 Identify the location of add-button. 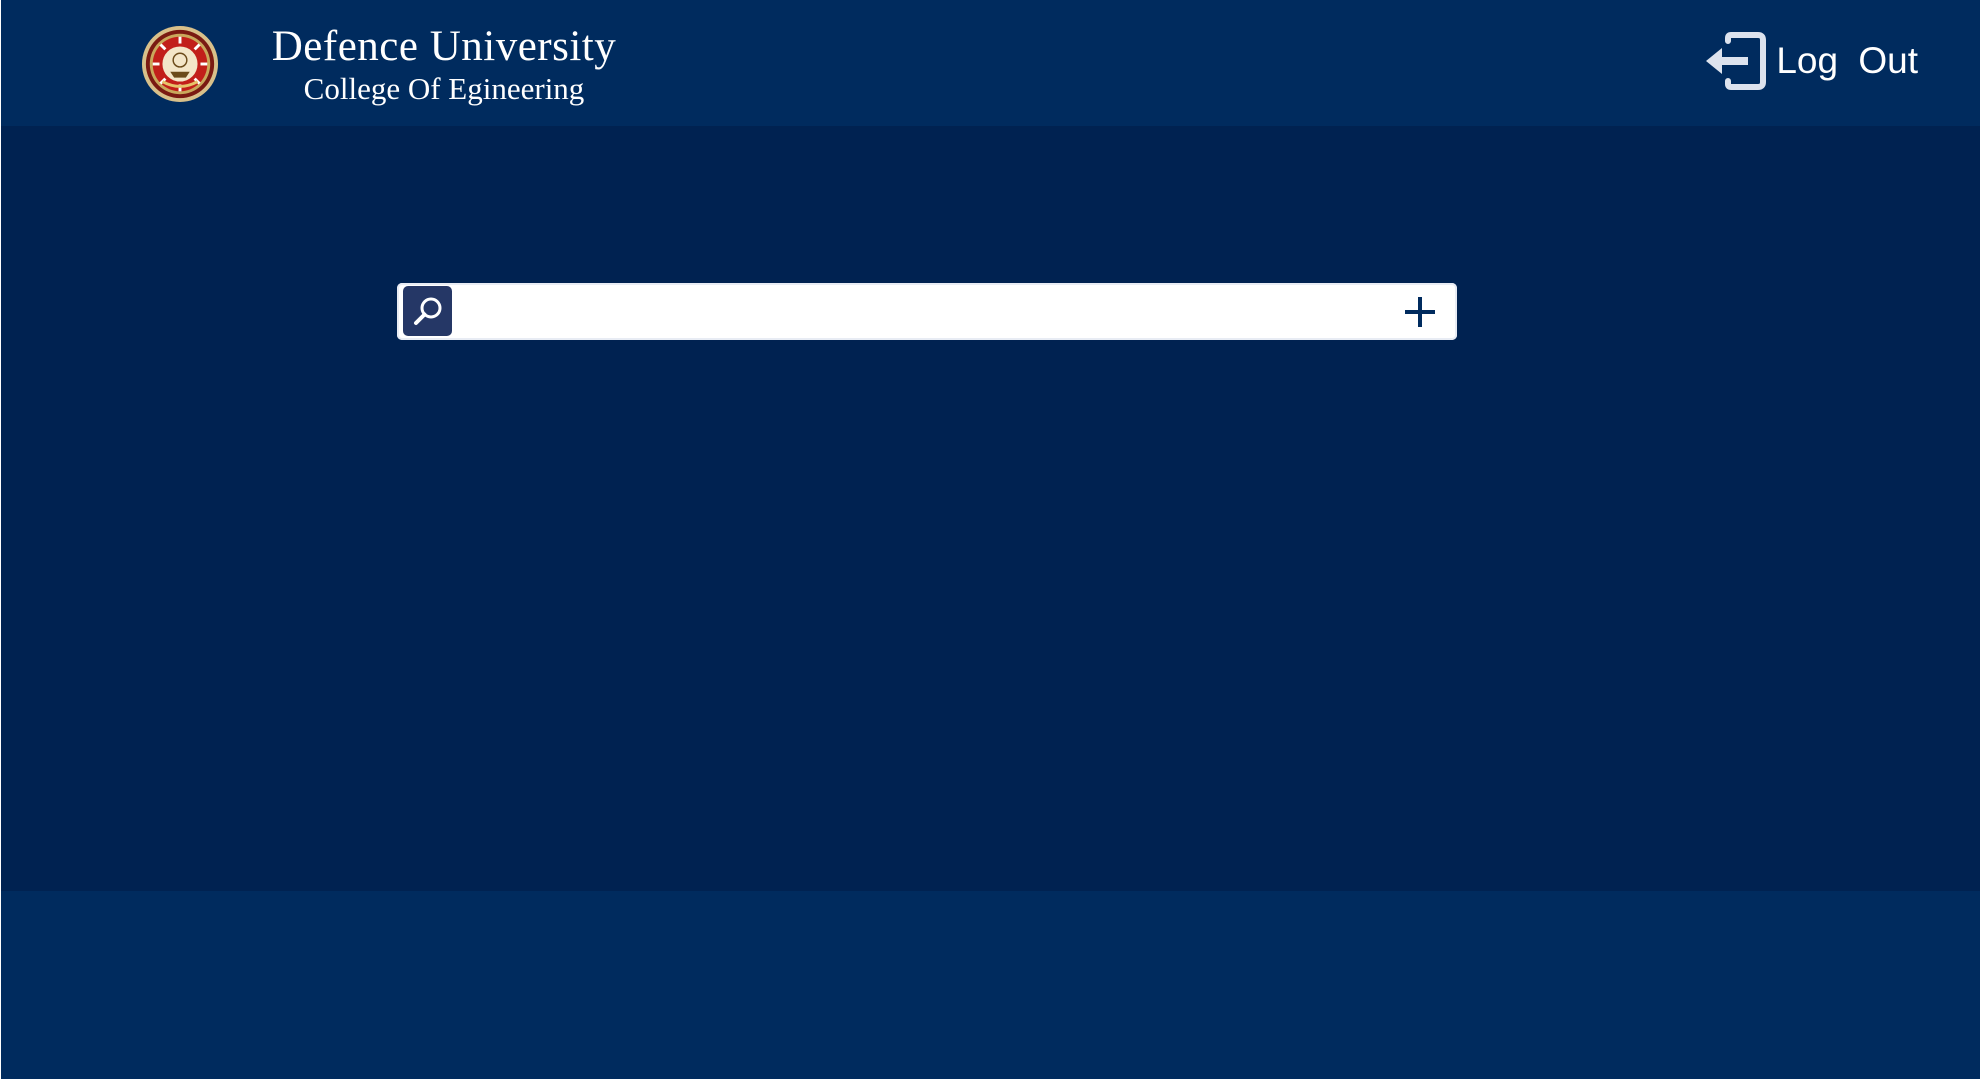
(1420, 312).